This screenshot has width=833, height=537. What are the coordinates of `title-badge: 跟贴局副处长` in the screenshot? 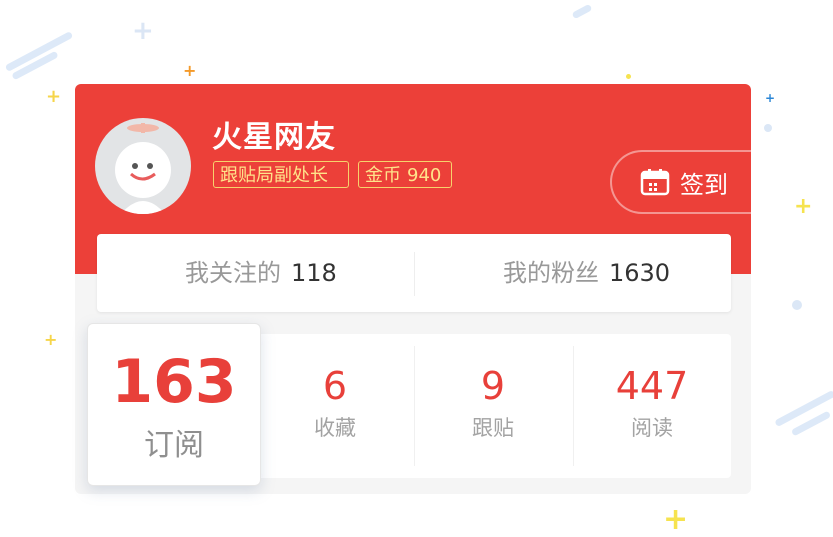 It's located at (281, 174).